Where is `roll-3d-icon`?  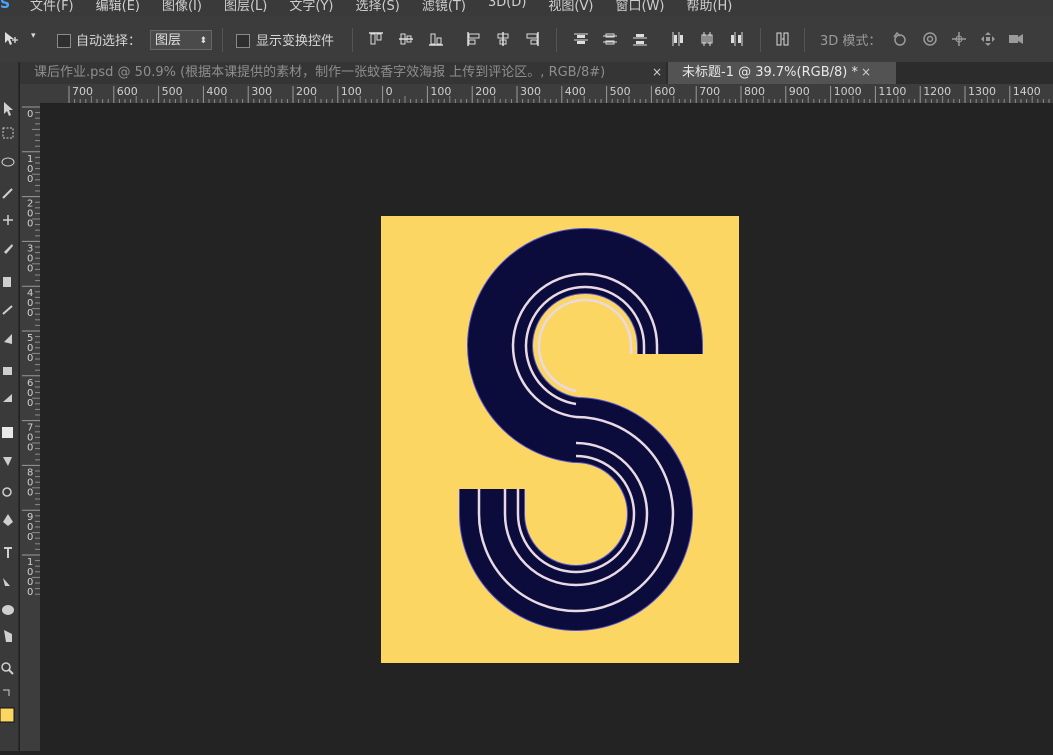 roll-3d-icon is located at coordinates (930, 39).